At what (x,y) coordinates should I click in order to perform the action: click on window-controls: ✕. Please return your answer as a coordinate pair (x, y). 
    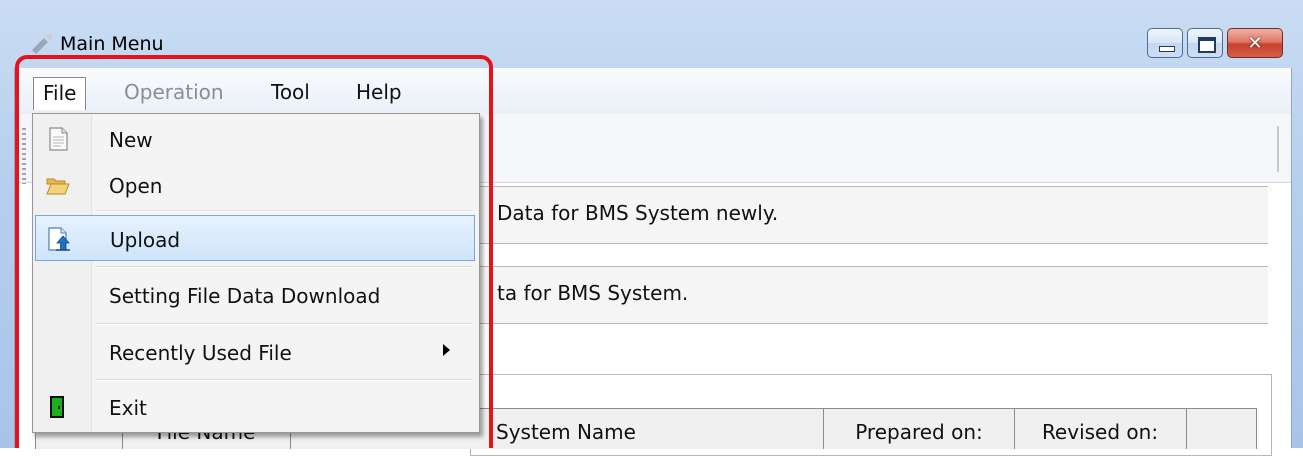
    Looking at the image, I should click on (1213, 44).